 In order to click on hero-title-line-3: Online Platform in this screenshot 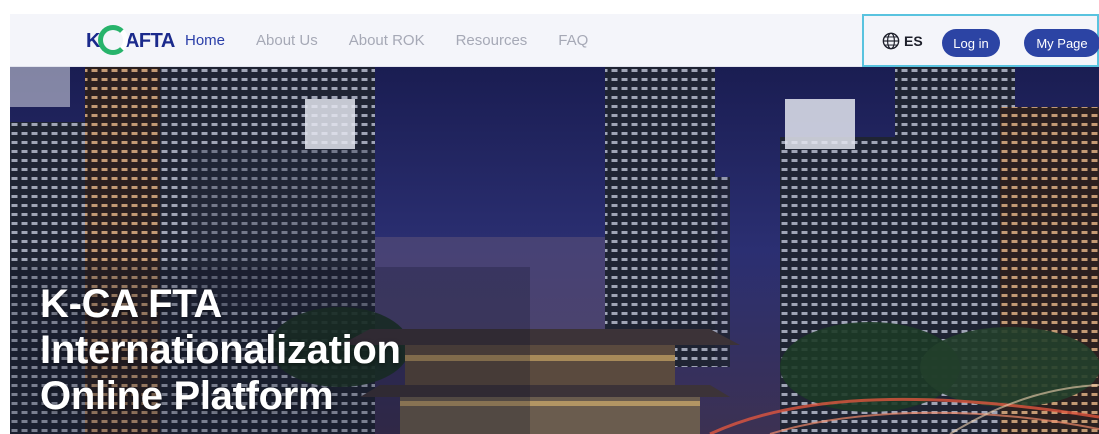, I will do `click(187, 396)`.